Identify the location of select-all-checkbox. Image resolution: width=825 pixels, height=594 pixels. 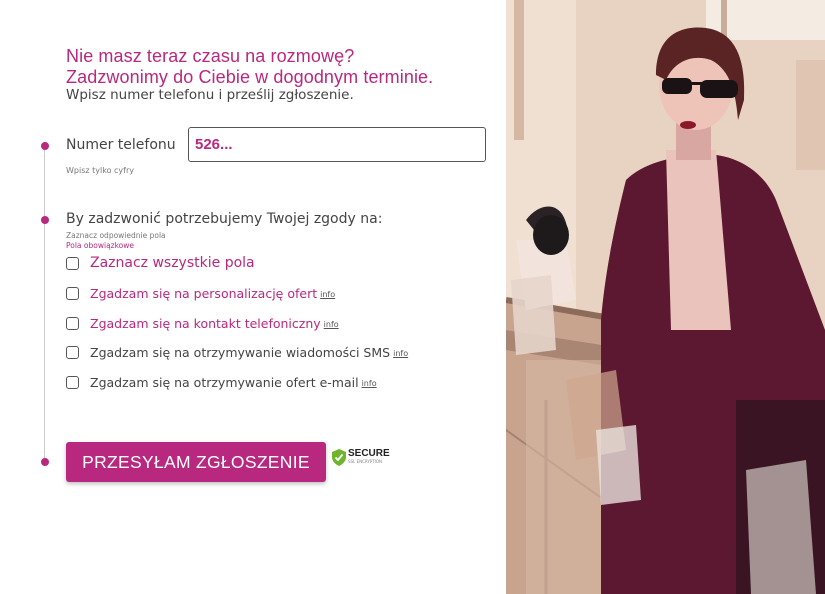
(72, 263).